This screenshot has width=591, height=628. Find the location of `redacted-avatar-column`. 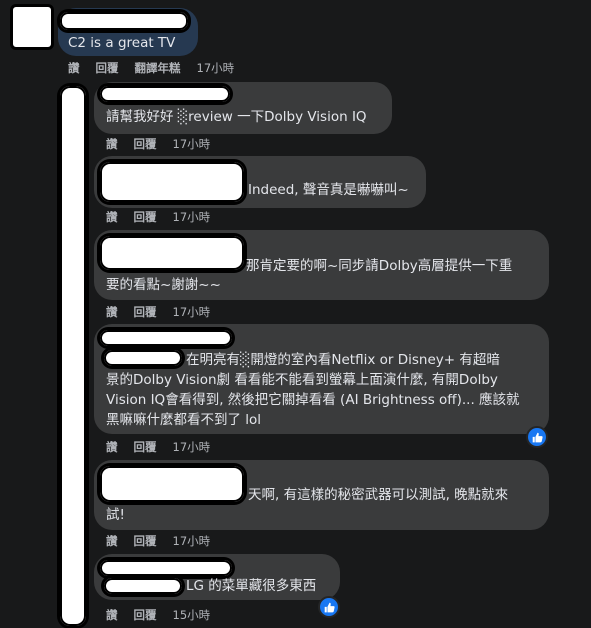

redacted-avatar-column is located at coordinates (73, 356).